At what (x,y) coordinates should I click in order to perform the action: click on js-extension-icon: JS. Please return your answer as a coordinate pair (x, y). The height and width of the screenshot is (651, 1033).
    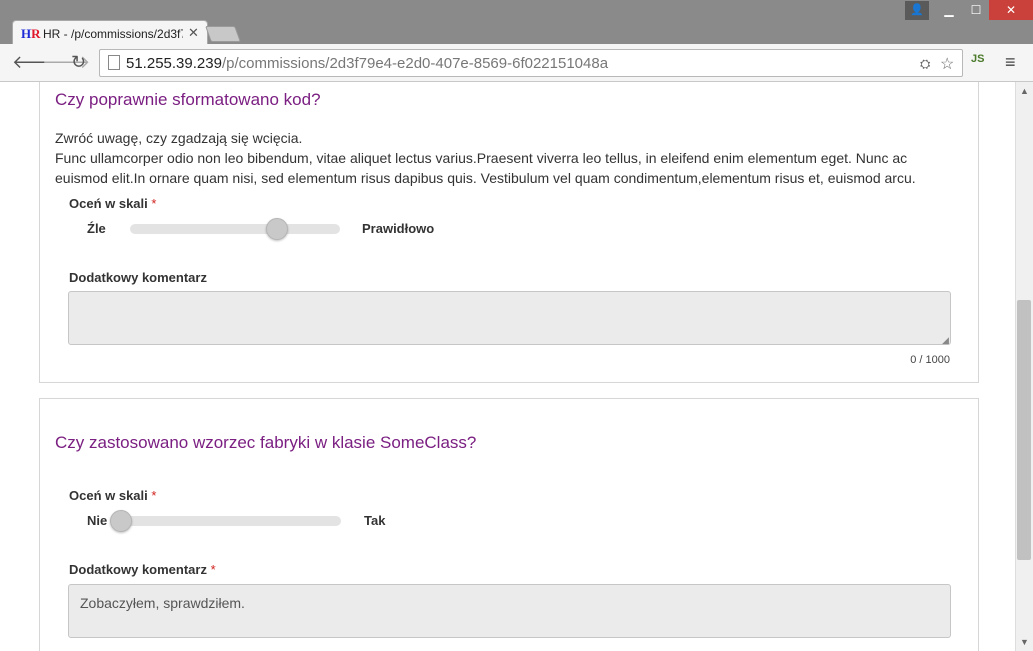
    Looking at the image, I should click on (977, 59).